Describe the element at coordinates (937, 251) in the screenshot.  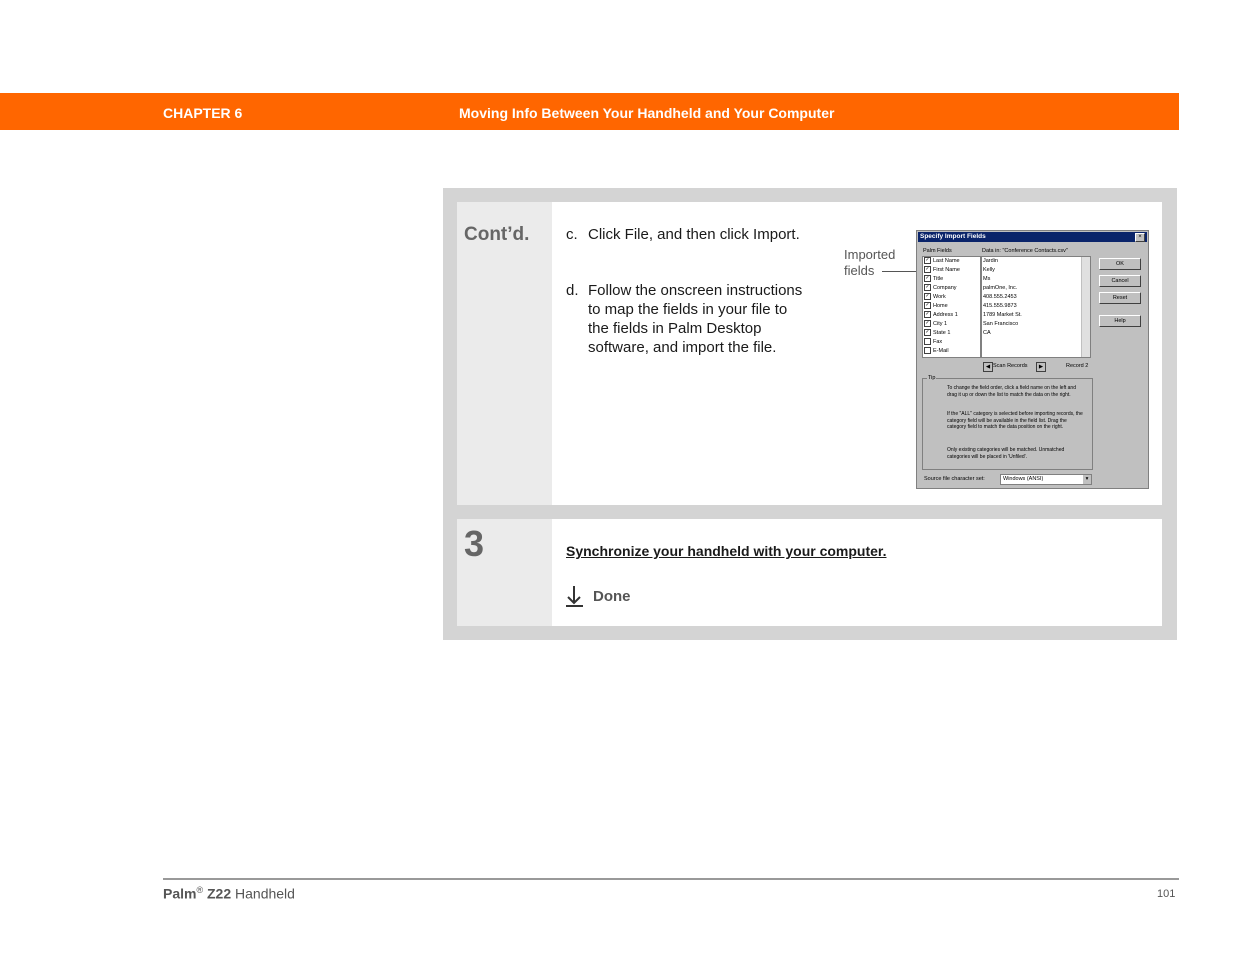
I see `palm-fields-label: Palm Fields` at that location.